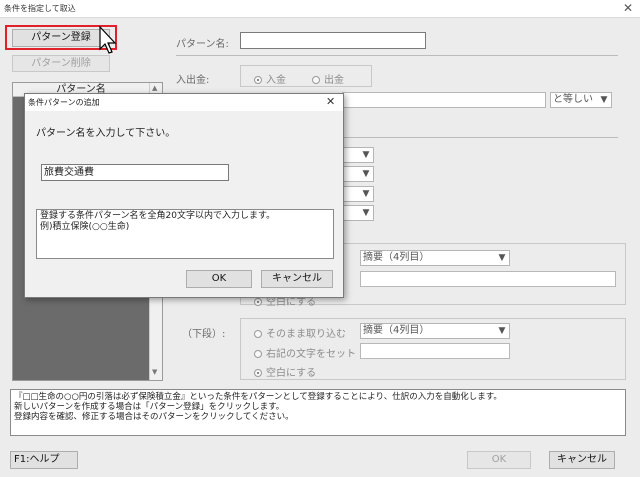 The height and width of the screenshot is (477, 640). I want to click on radio-deposit-dot, so click(258, 80).